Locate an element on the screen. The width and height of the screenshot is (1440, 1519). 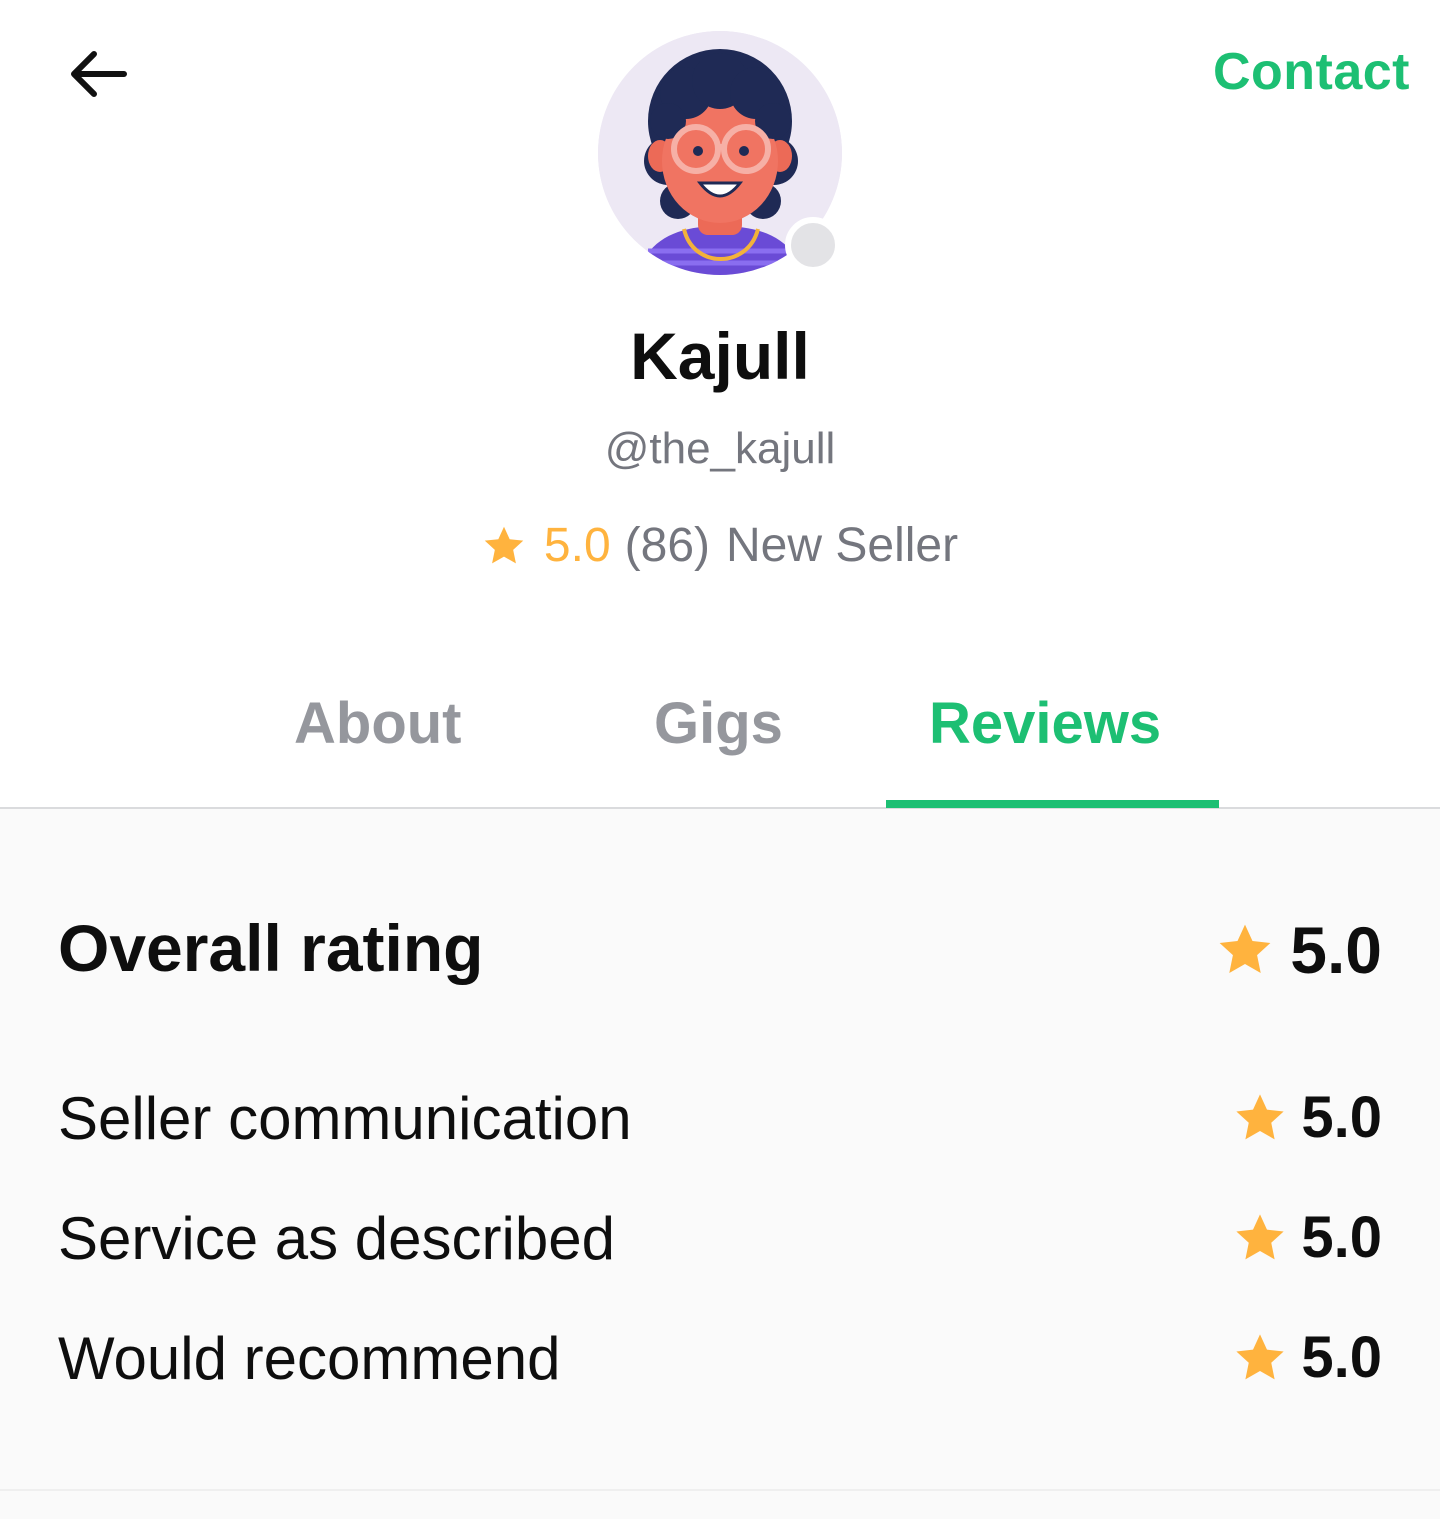
back-button is located at coordinates (98, 76).